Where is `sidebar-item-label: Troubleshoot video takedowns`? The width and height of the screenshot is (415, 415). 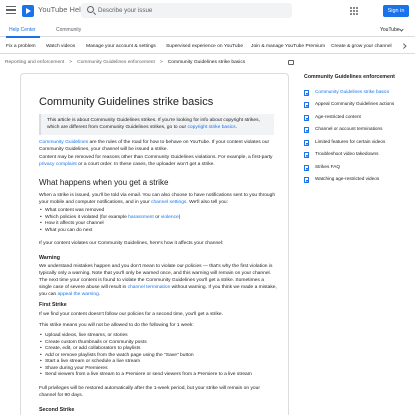 sidebar-item-label: Troubleshoot video takedowns is located at coordinates (347, 153).